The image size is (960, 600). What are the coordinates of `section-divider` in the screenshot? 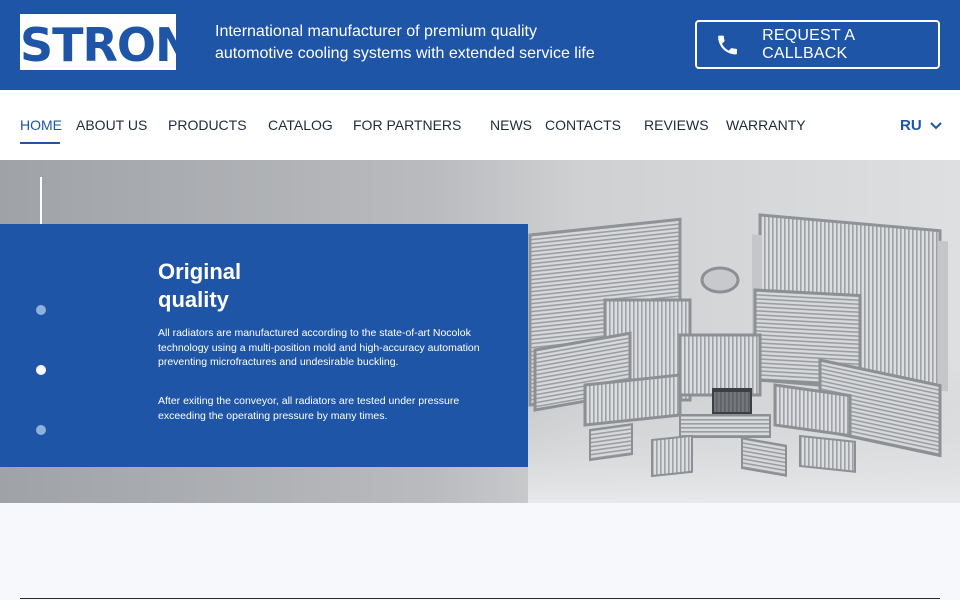 It's located at (480, 598).